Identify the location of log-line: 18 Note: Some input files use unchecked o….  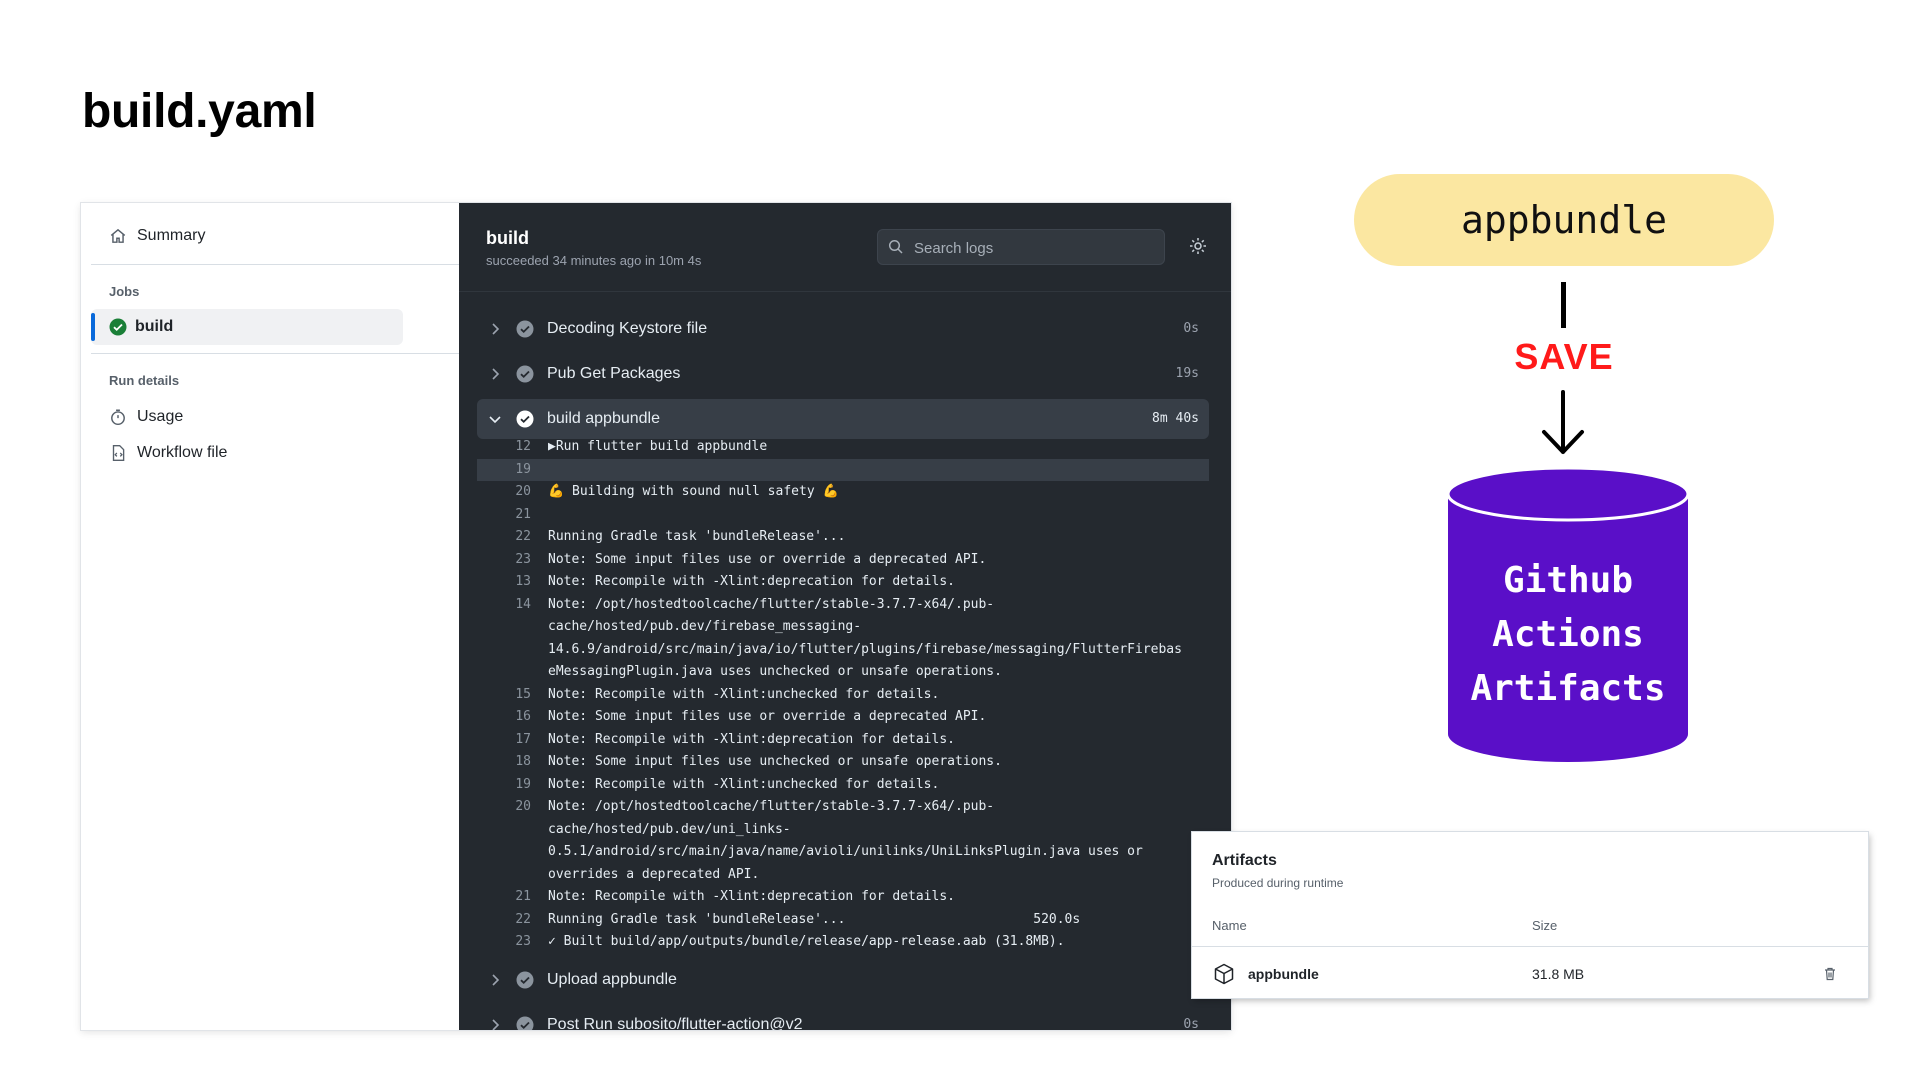
(843, 762).